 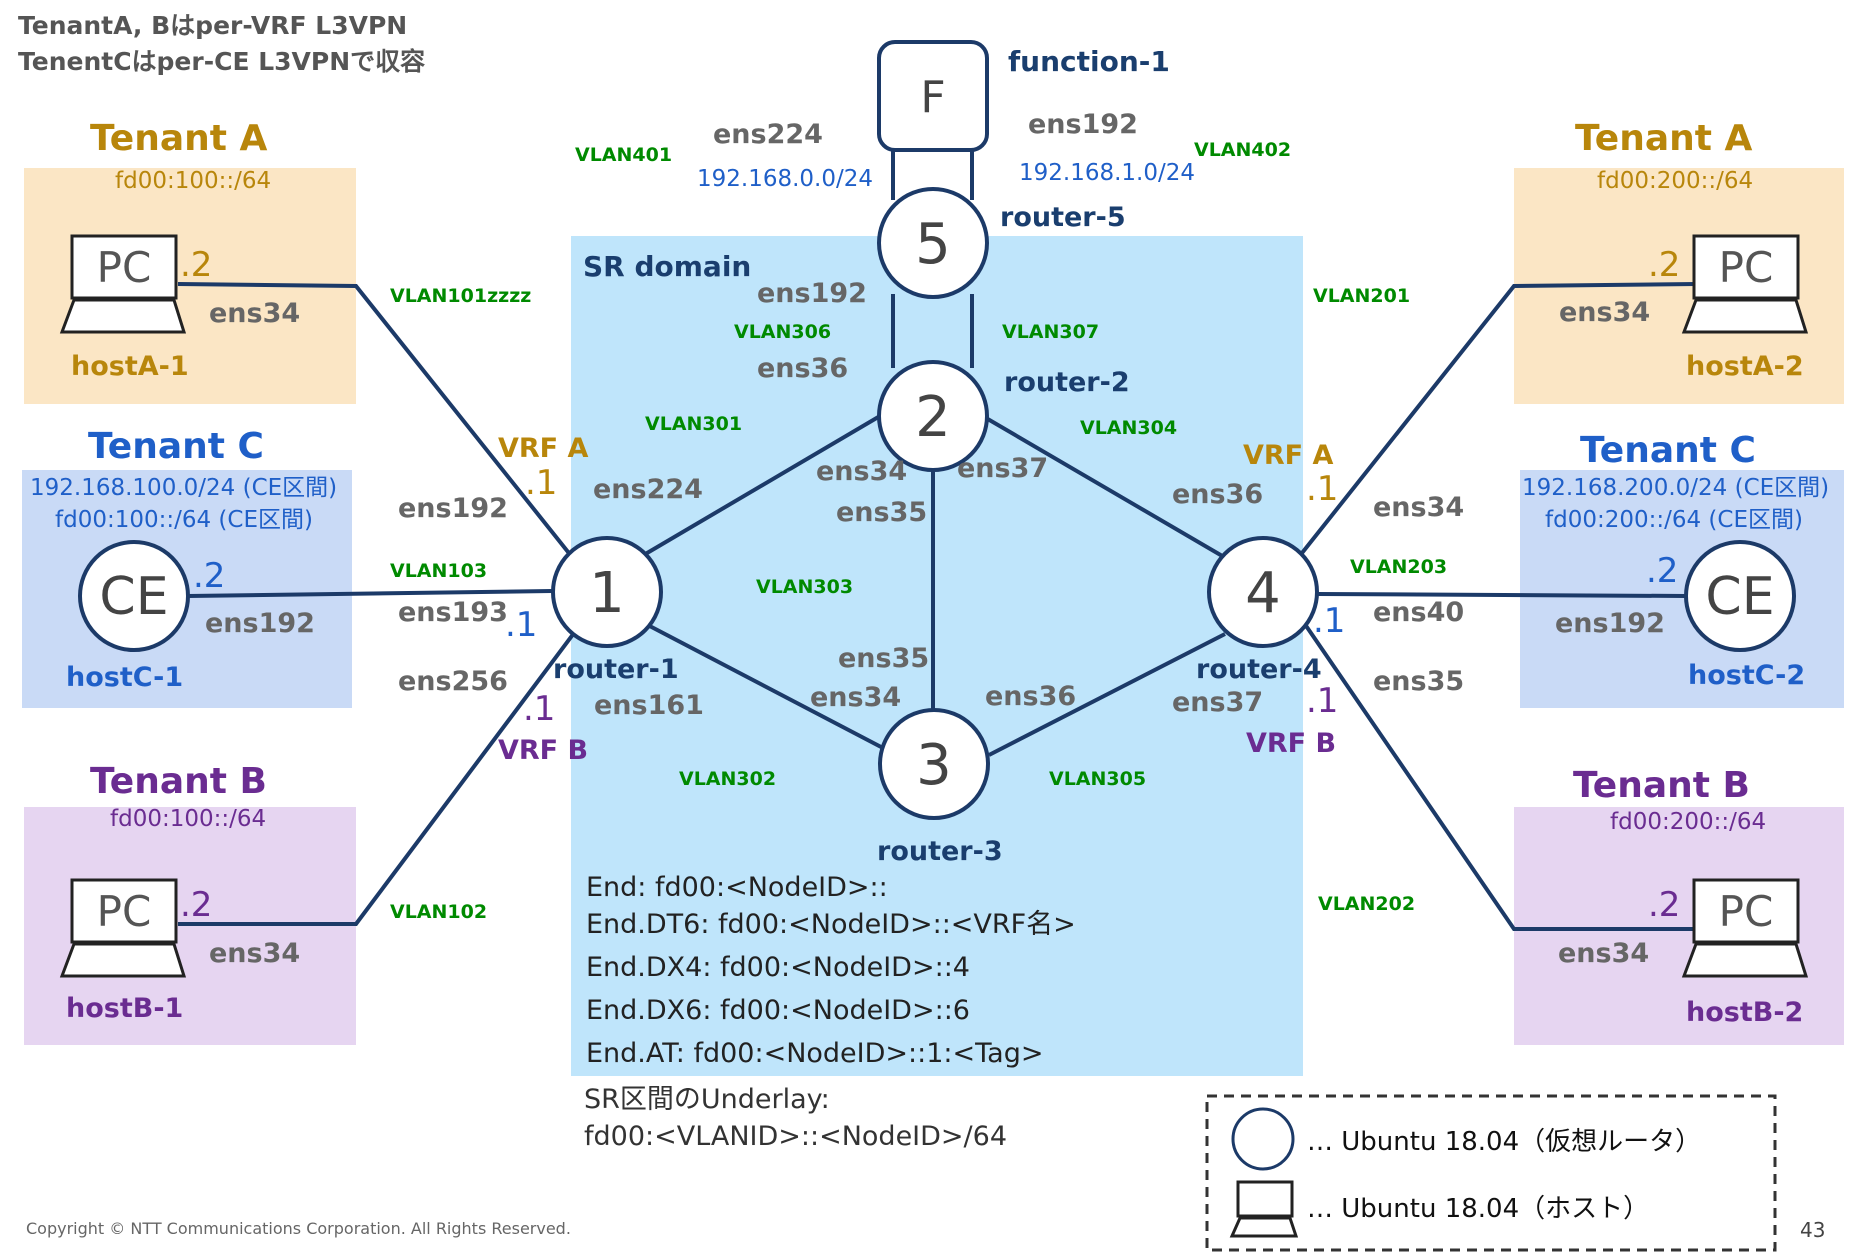 I want to click on router-1-name: router-1, so click(x=616, y=669).